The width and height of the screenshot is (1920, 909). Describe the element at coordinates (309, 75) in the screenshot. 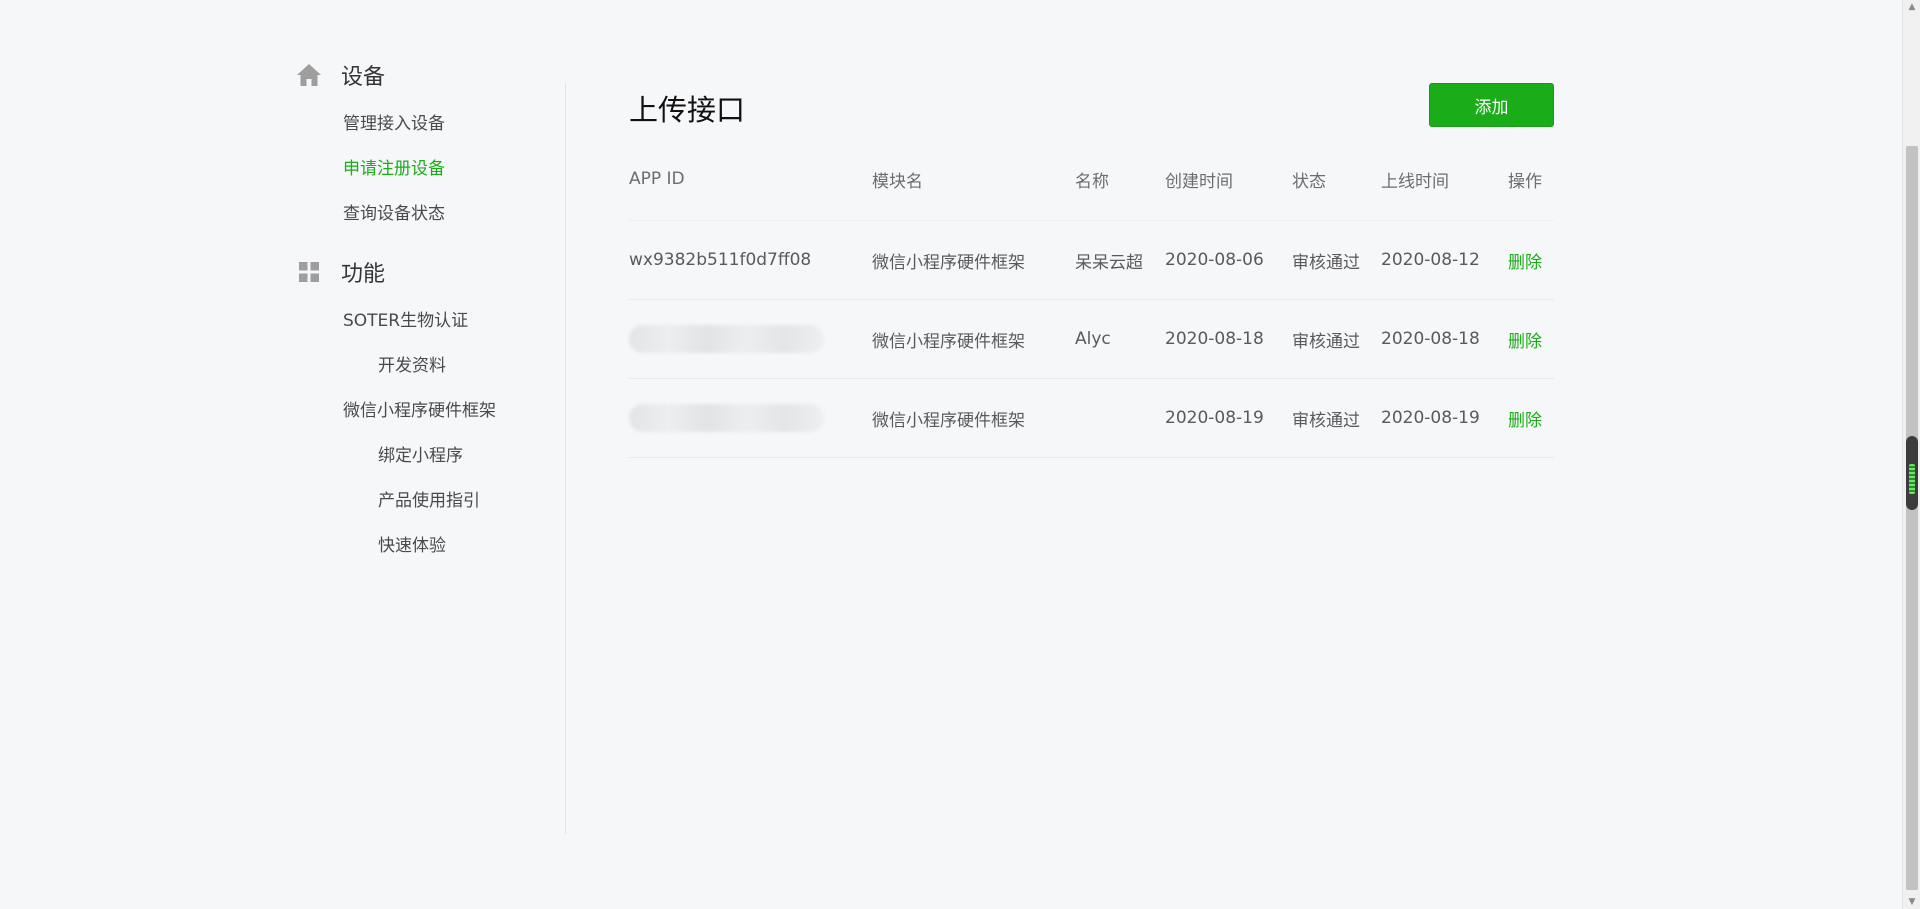

I see `home-icon` at that location.